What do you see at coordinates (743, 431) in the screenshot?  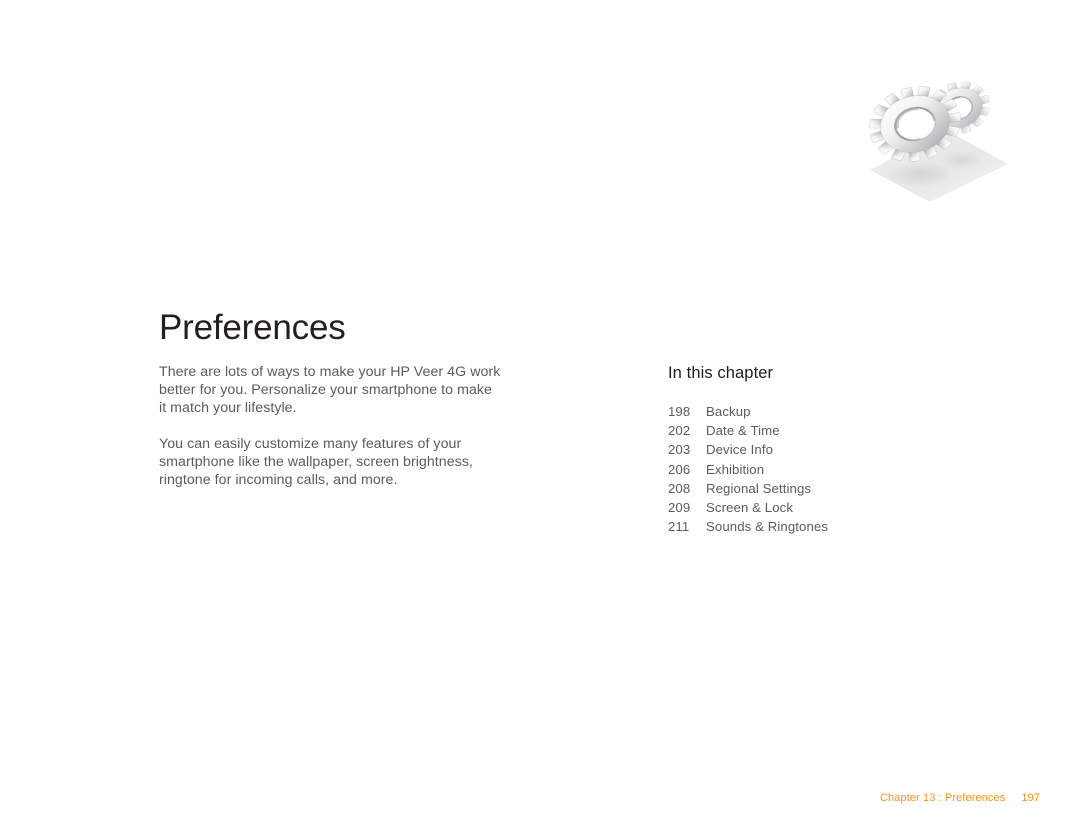 I see `toc-entry-label: Date & Time` at bounding box center [743, 431].